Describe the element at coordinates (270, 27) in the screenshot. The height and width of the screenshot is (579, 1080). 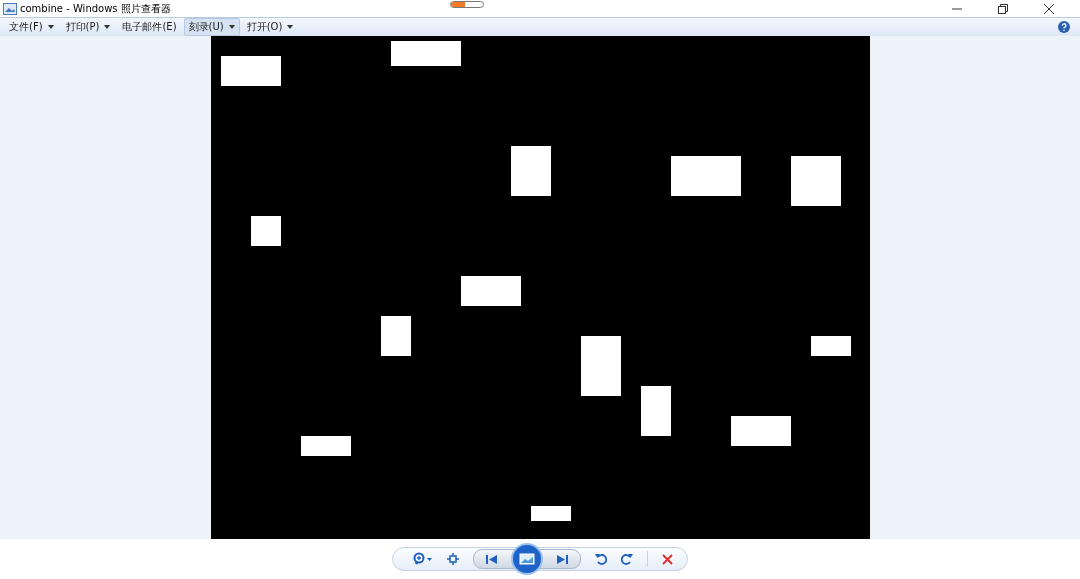
I see `menu-item: 打开(O)` at that location.